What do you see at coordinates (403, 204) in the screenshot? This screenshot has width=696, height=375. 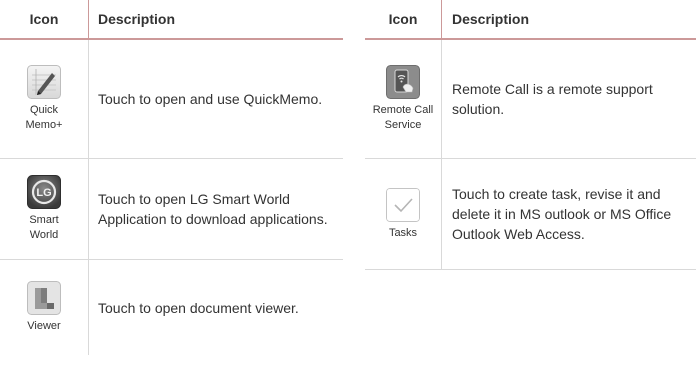 I see `tasks-checkmark-icon` at bounding box center [403, 204].